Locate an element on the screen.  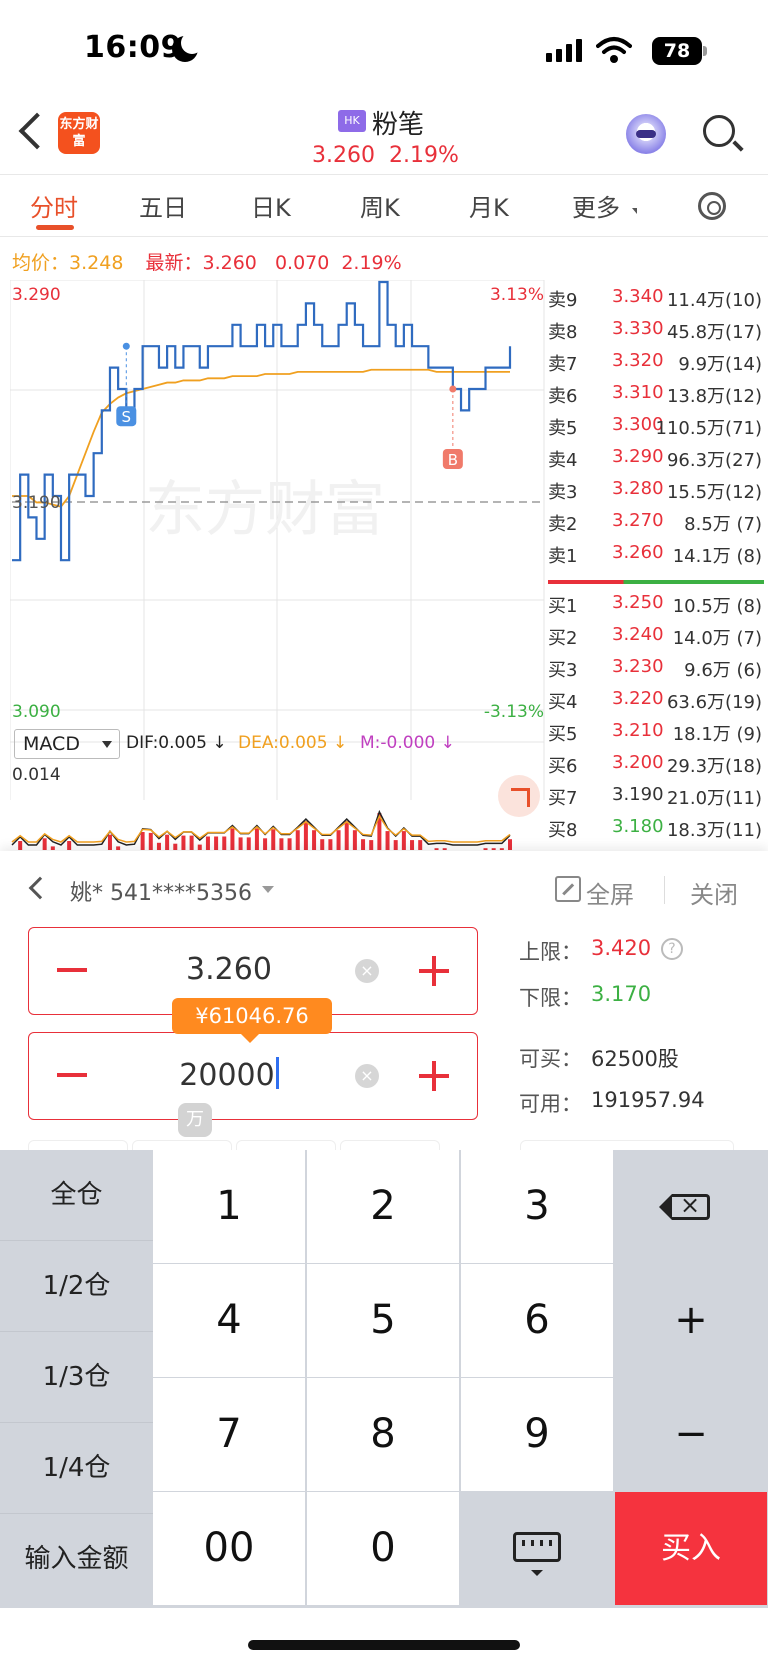
ask-level-price: 3.310 is located at coordinates (638, 392).